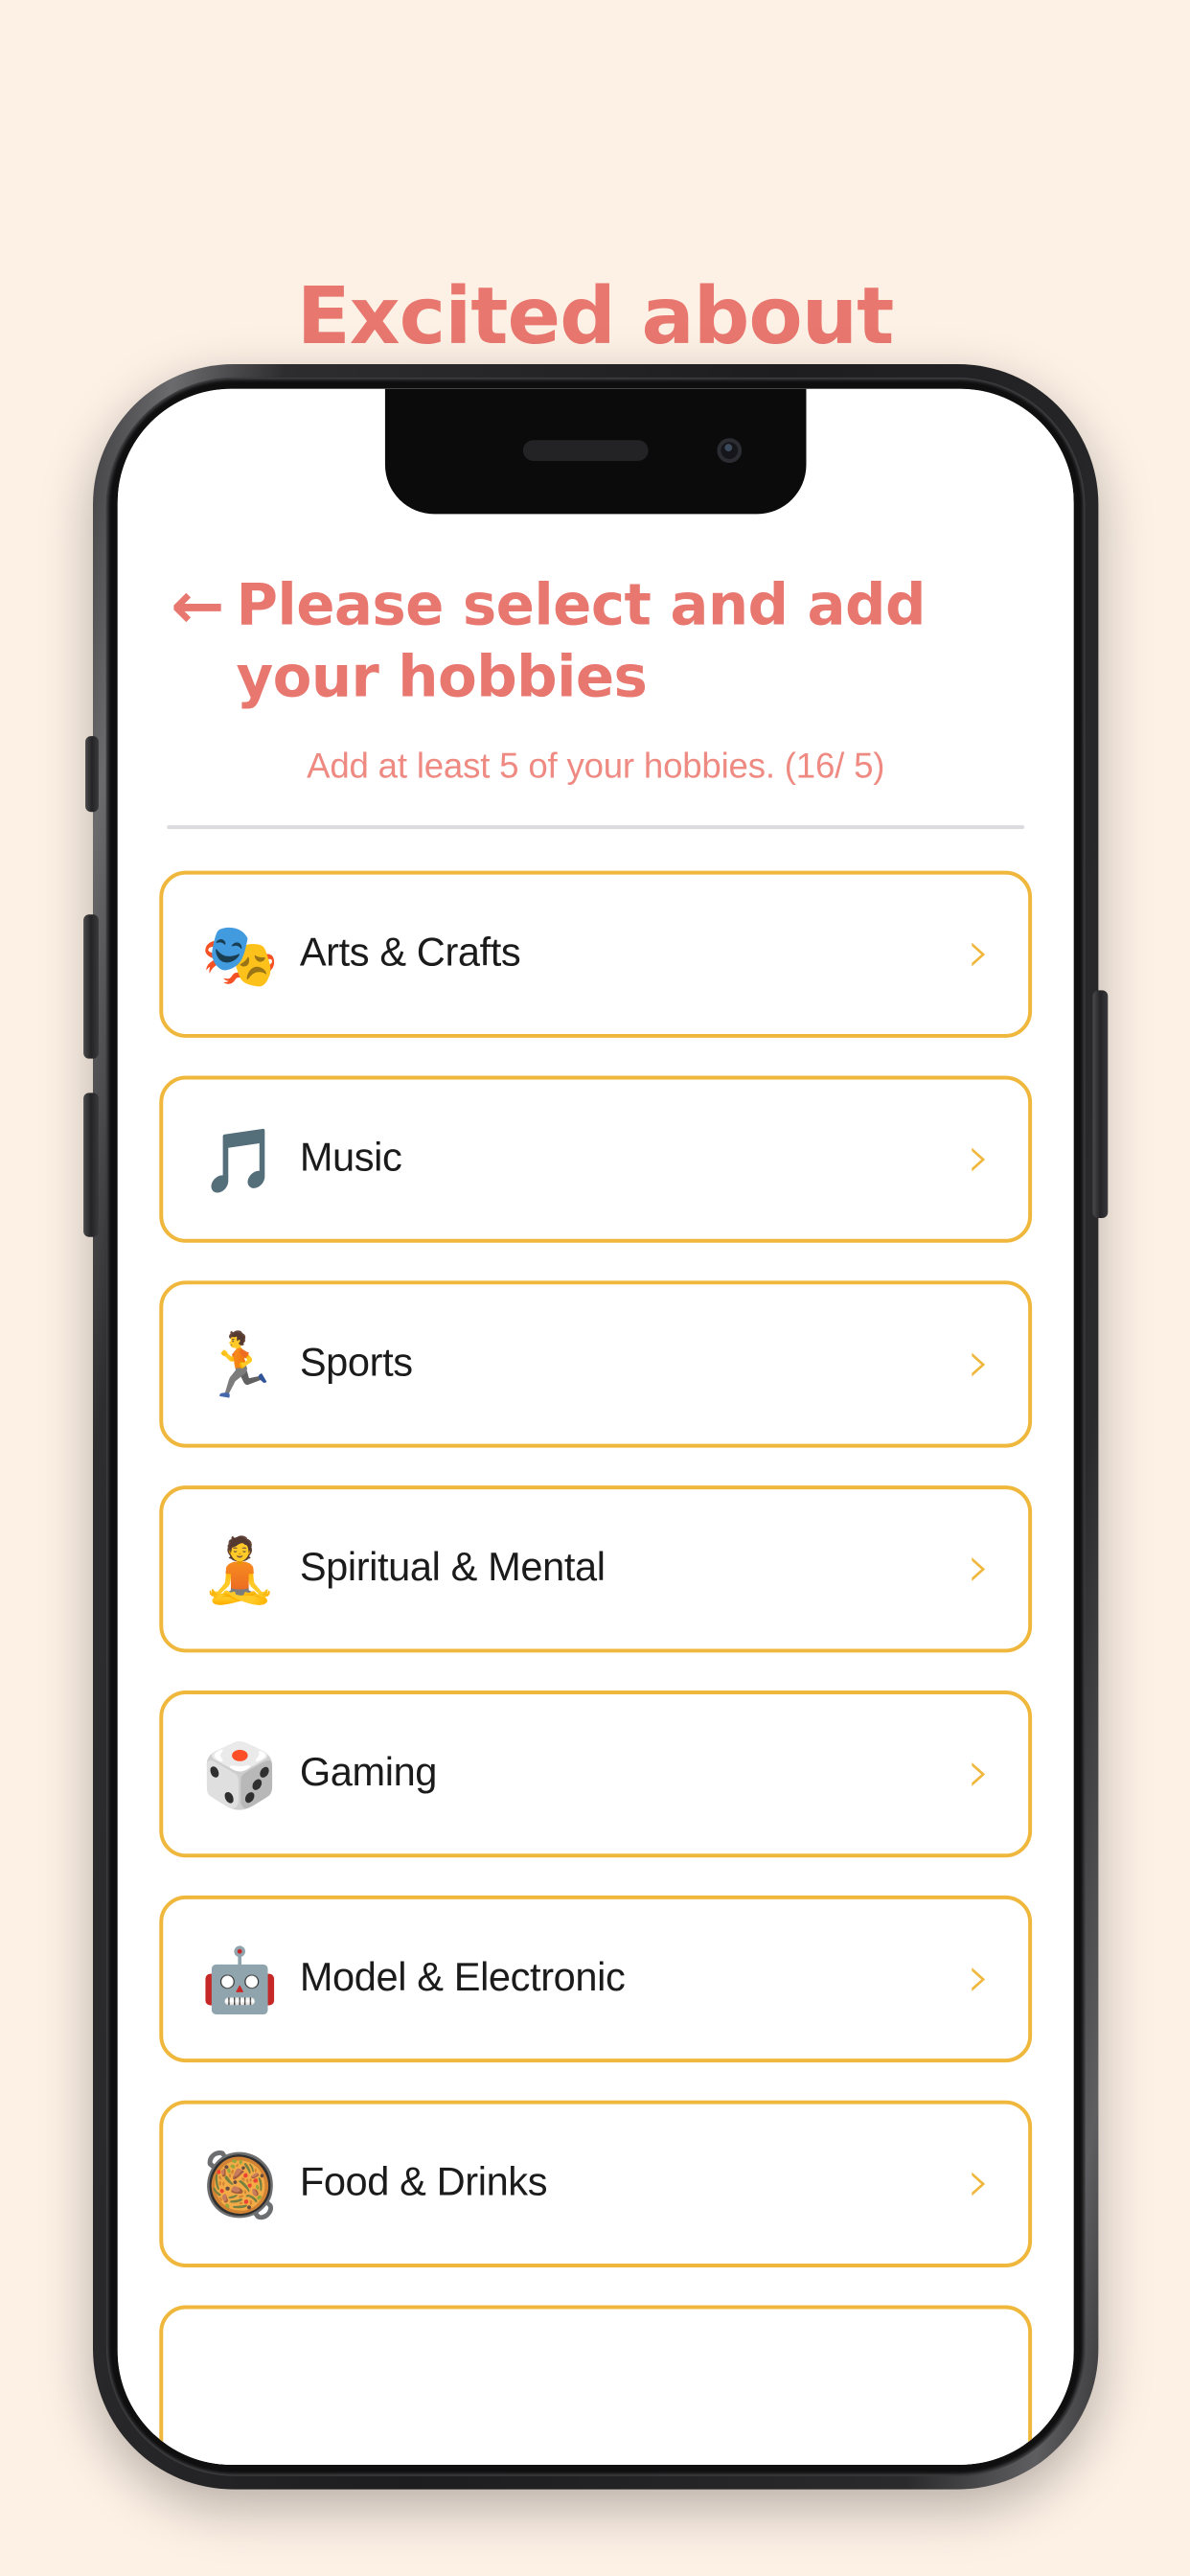 The height and width of the screenshot is (2576, 1190). Describe the element at coordinates (240, 2184) in the screenshot. I see `paella-icon: 🥘` at that location.